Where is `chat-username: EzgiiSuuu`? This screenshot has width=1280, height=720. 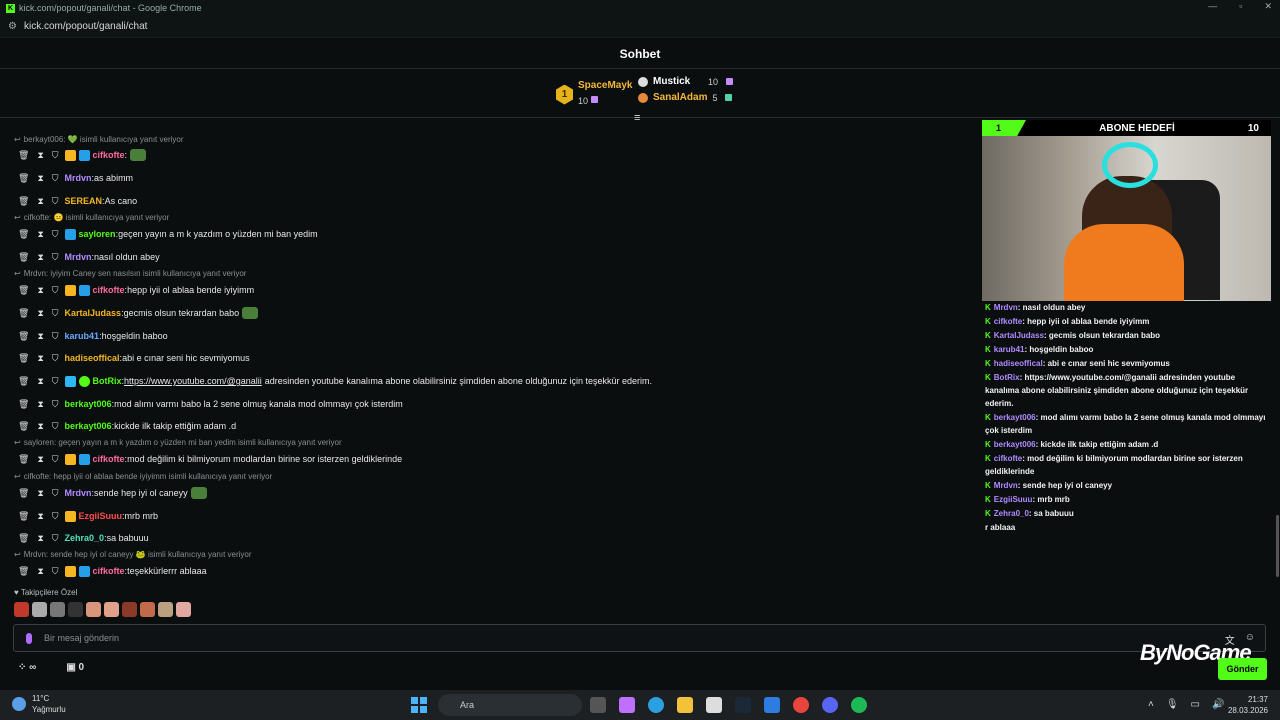 chat-username: EzgiiSuuu is located at coordinates (101, 516).